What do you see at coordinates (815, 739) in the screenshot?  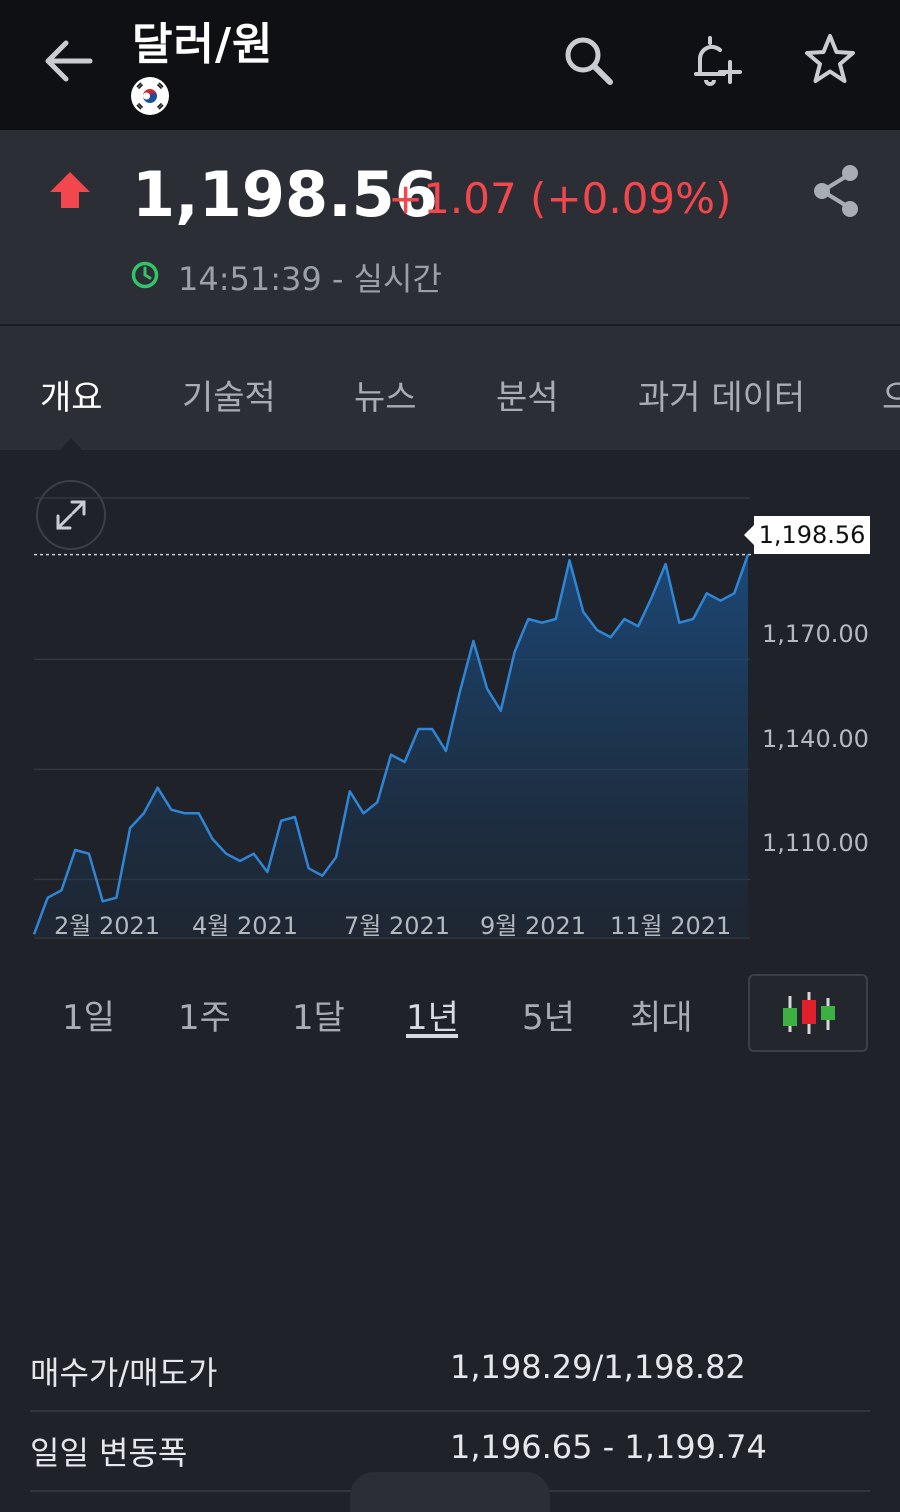 I see `y-axis-tick-label: 1,140.00` at bounding box center [815, 739].